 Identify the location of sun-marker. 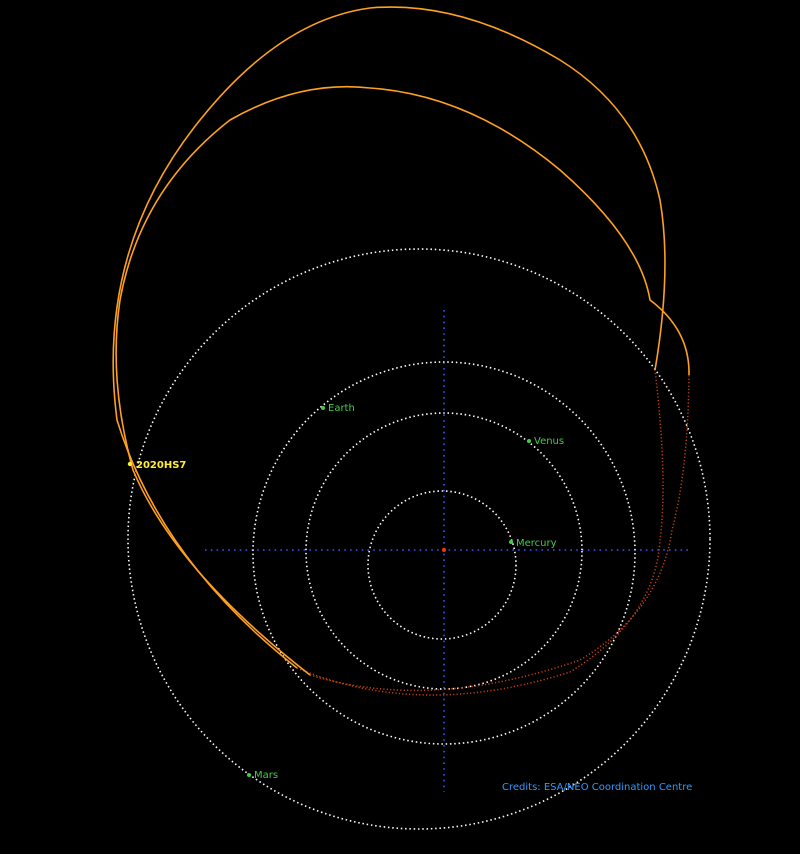
(444, 550).